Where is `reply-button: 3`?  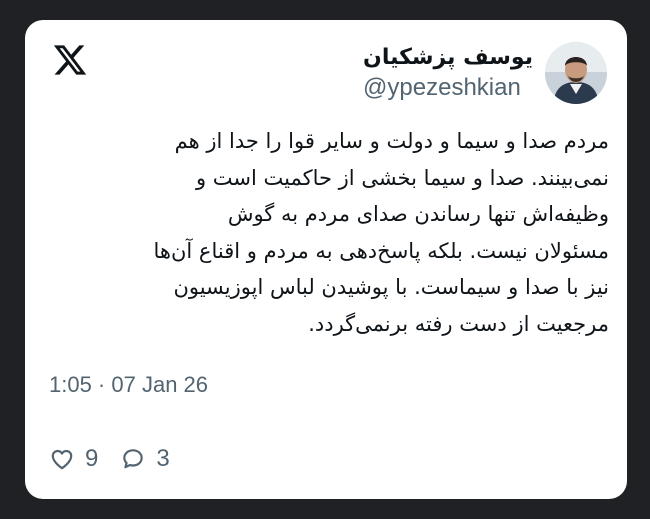
reply-button: 3 is located at coordinates (145, 459).